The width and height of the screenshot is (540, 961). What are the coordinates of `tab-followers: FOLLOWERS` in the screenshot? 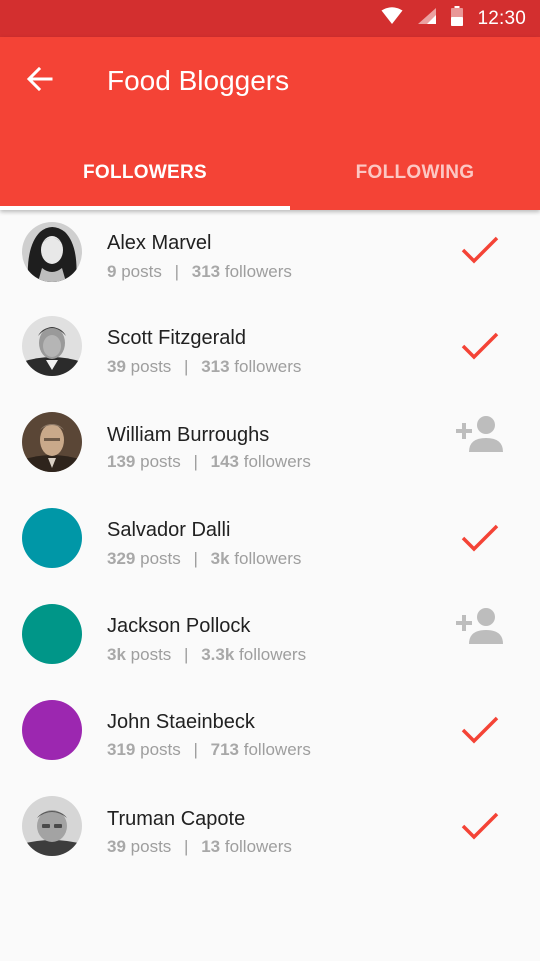 It's located at (145, 172).